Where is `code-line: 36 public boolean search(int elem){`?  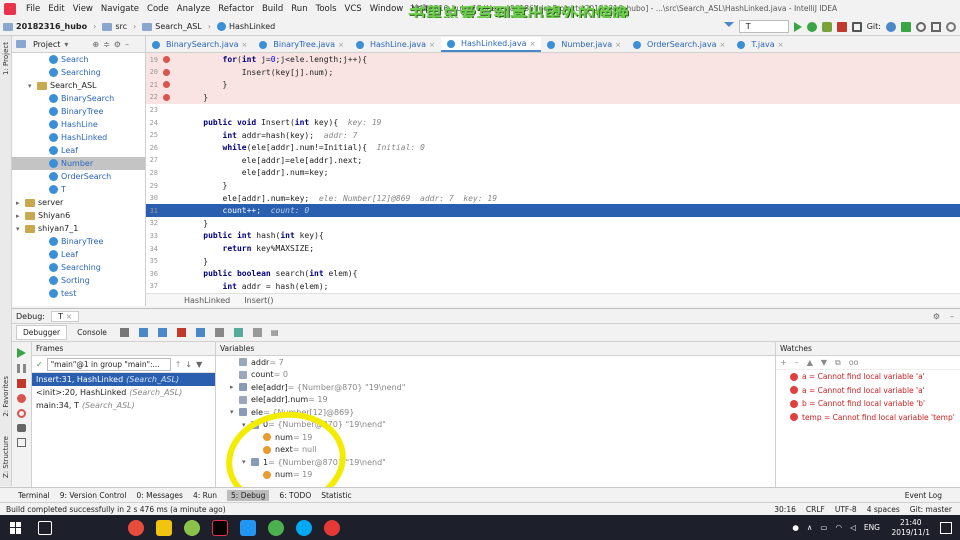
code-line: 36 public boolean search(int elem){ is located at coordinates (553, 273).